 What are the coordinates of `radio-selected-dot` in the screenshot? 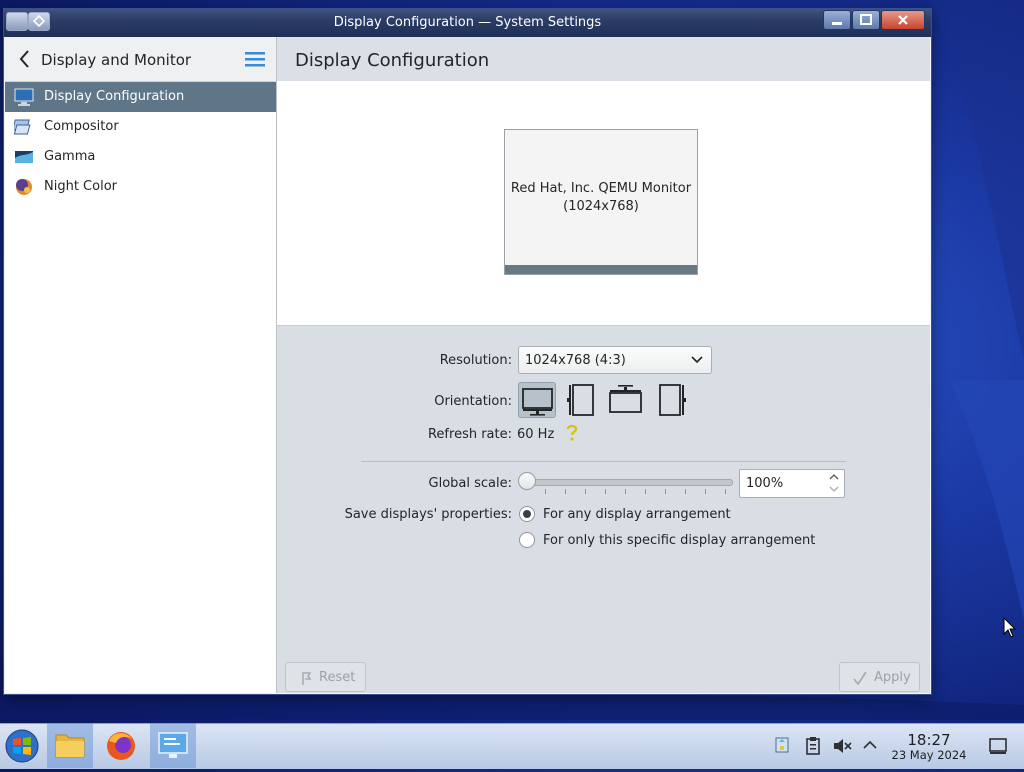 It's located at (527, 514).